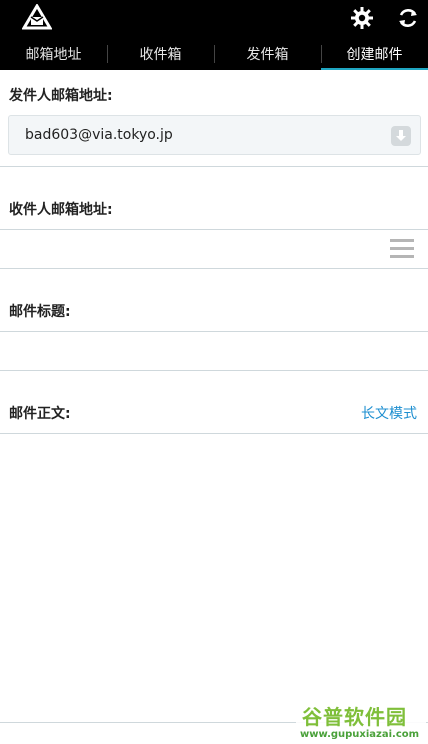 The width and height of the screenshot is (428, 744). I want to click on tab-bar: 邮箱地址 收件箱 发件箱 创建邮件, so click(214, 54).